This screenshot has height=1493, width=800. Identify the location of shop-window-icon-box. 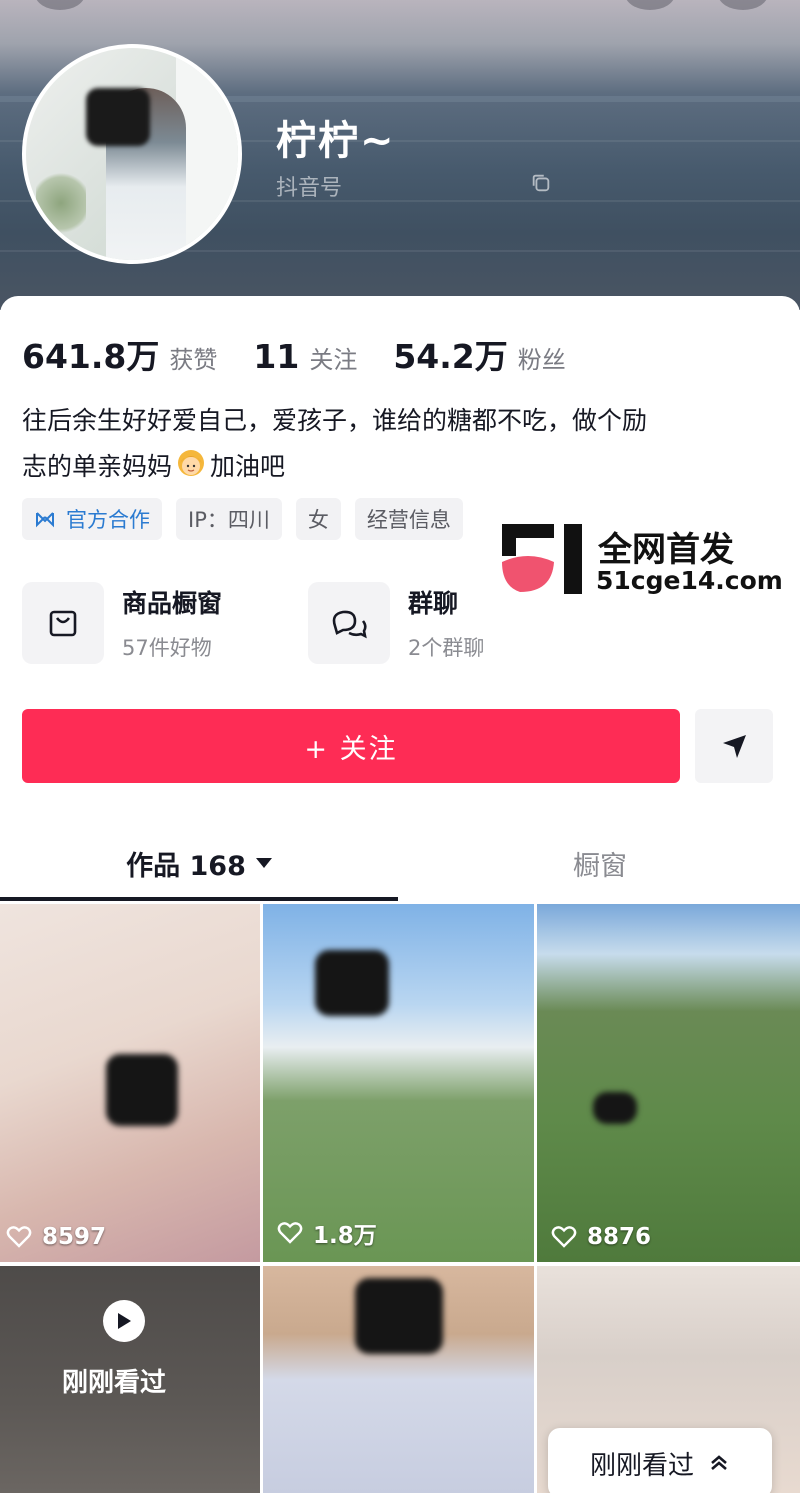
(63, 623).